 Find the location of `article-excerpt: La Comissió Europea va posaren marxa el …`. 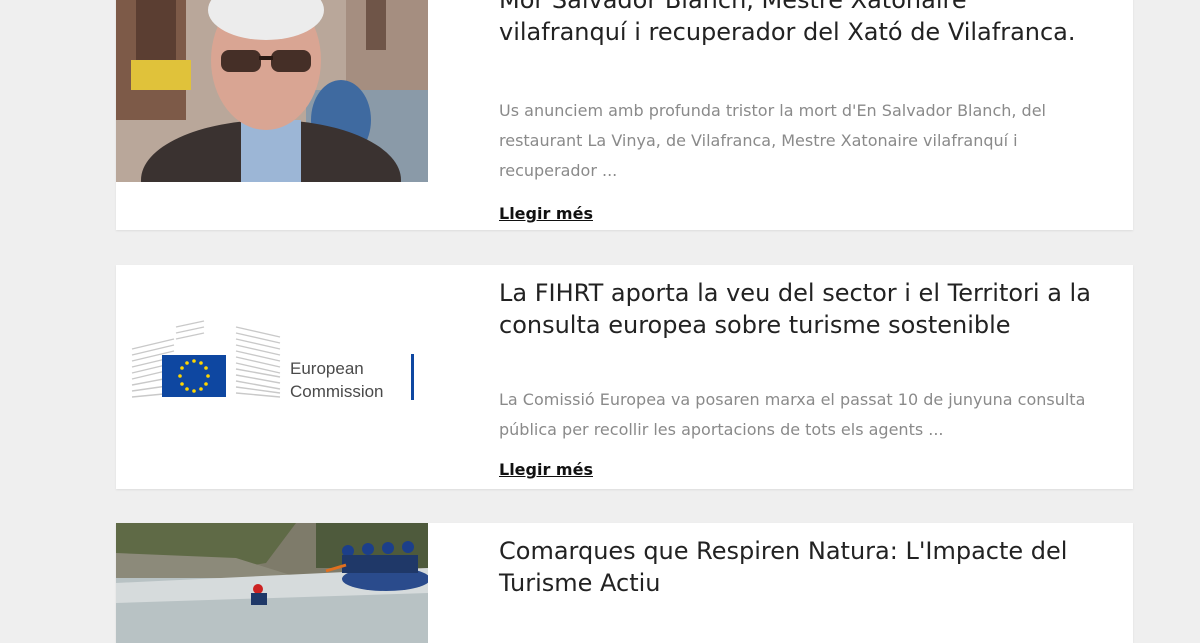

article-excerpt: La Comissió Europea va posaren marxa el … is located at coordinates (792, 414).